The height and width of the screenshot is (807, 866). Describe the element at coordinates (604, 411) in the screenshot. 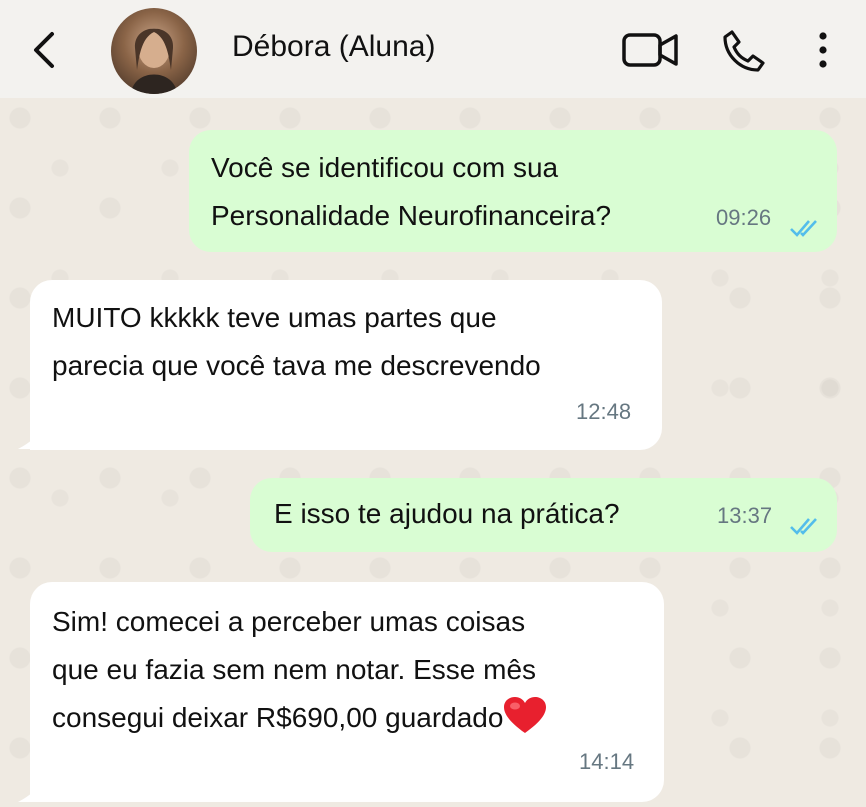

I see `message-time: 12:48` at that location.